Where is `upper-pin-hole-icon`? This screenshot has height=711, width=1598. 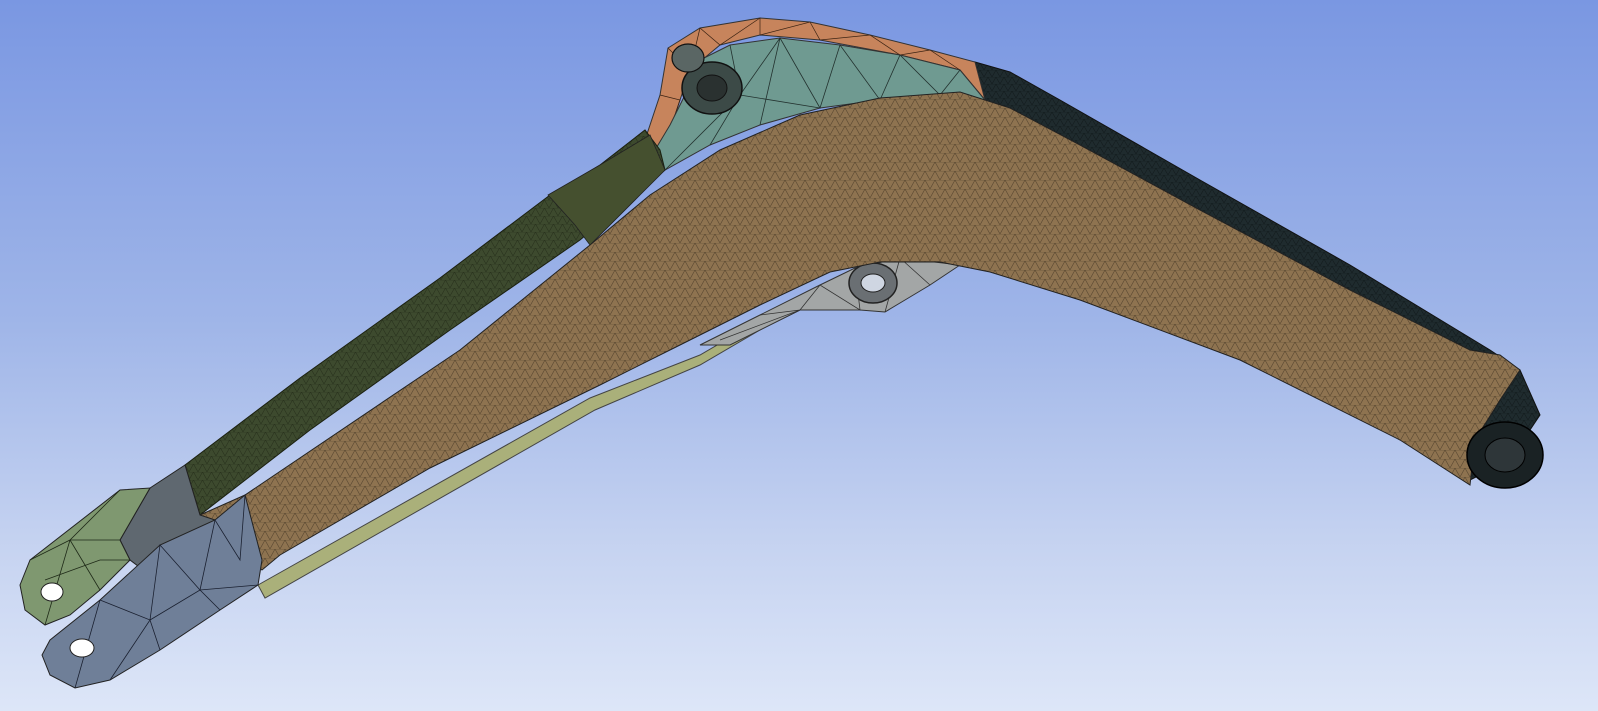 upper-pin-hole-icon is located at coordinates (712, 88).